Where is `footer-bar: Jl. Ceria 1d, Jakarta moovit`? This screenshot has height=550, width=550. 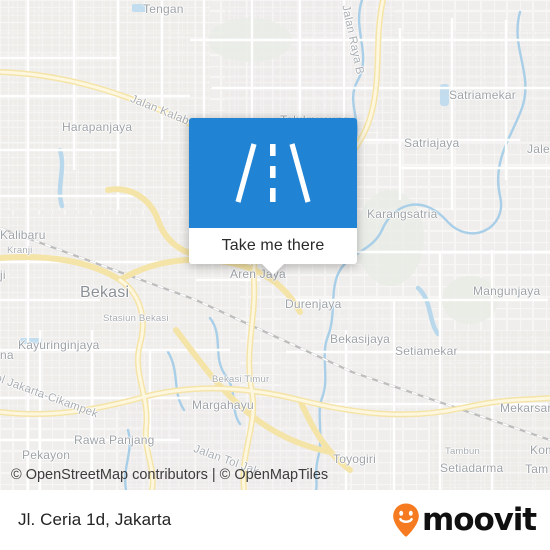 footer-bar: Jl. Ceria 1d, Jakarta moovit is located at coordinates (275, 520).